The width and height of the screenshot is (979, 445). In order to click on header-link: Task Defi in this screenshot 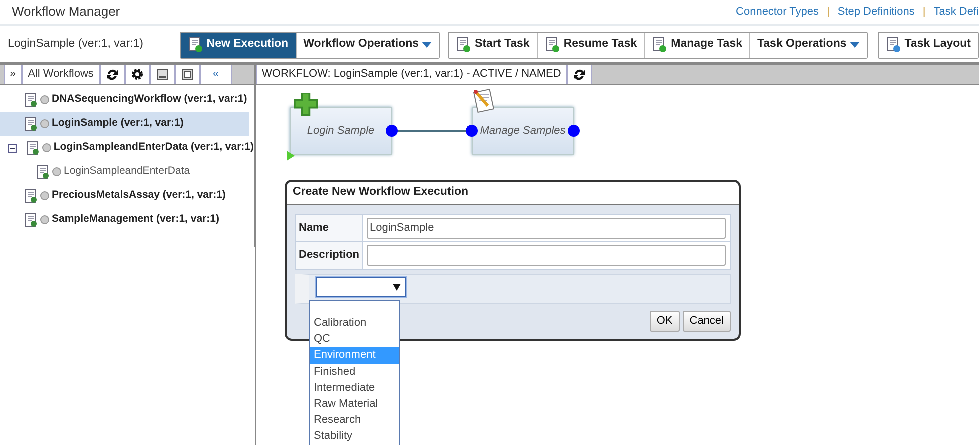, I will do `click(956, 12)`.